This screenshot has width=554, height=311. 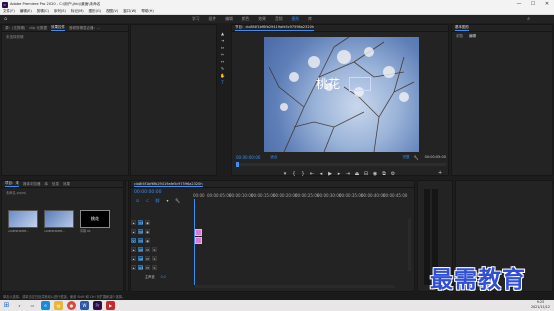 What do you see at coordinates (248, 157) in the screenshot?
I see `program-timecode: 00:00:00:00` at bounding box center [248, 157].